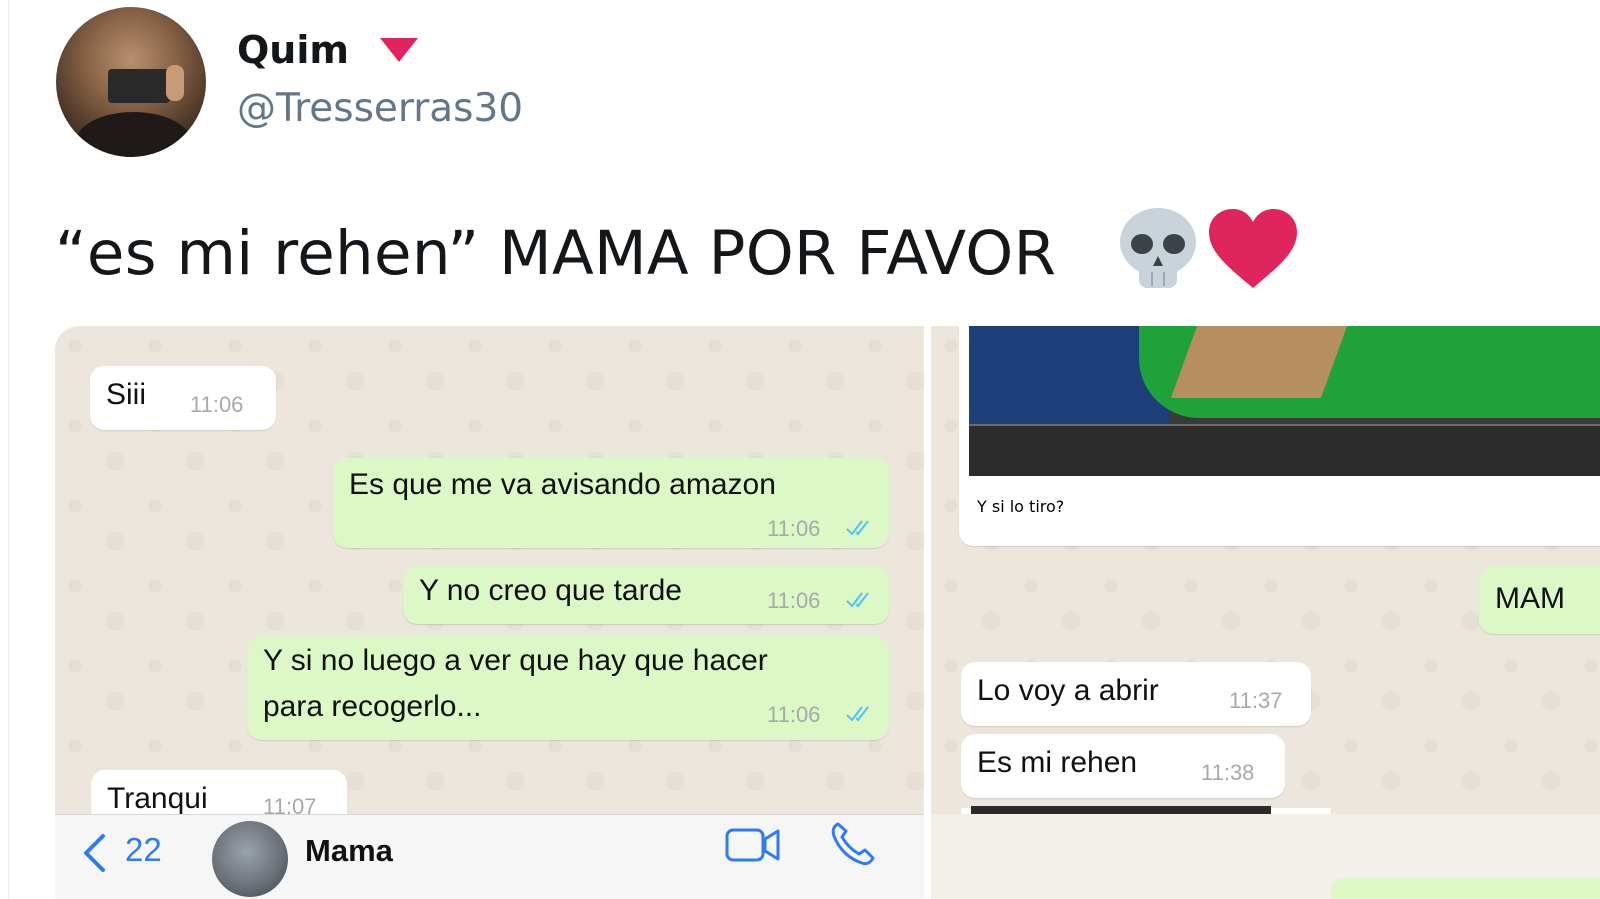  What do you see at coordinates (1121, 810) in the screenshot?
I see `partial-image-message` at bounding box center [1121, 810].